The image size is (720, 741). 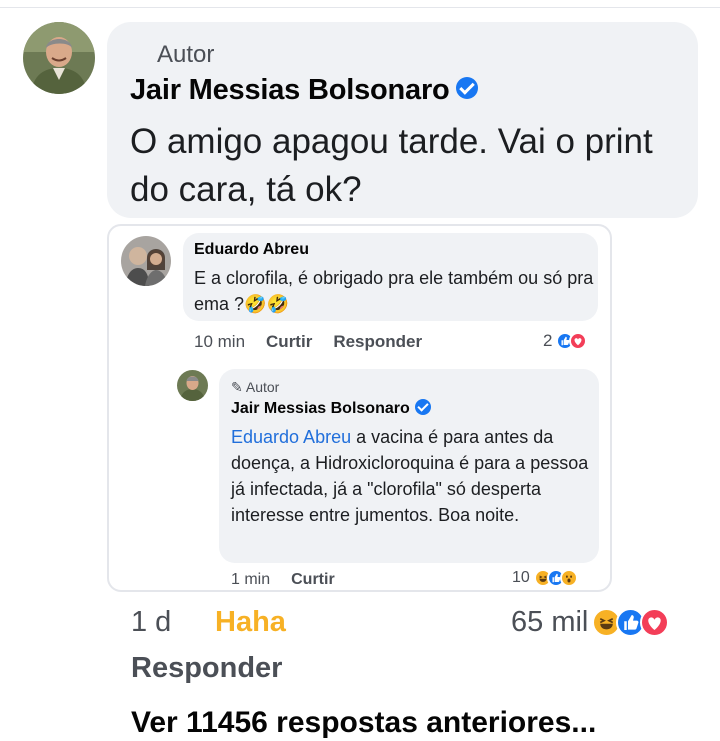 What do you see at coordinates (378, 341) in the screenshot?
I see `shared-comment-reply-link: Responder` at bounding box center [378, 341].